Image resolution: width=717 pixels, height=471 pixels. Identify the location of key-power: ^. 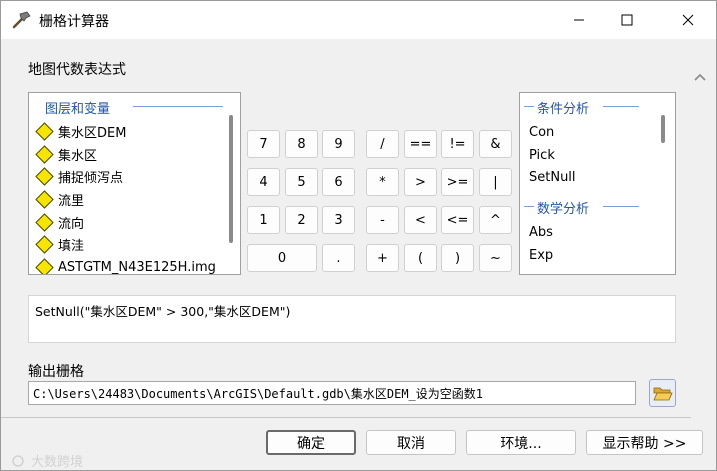
(495, 220).